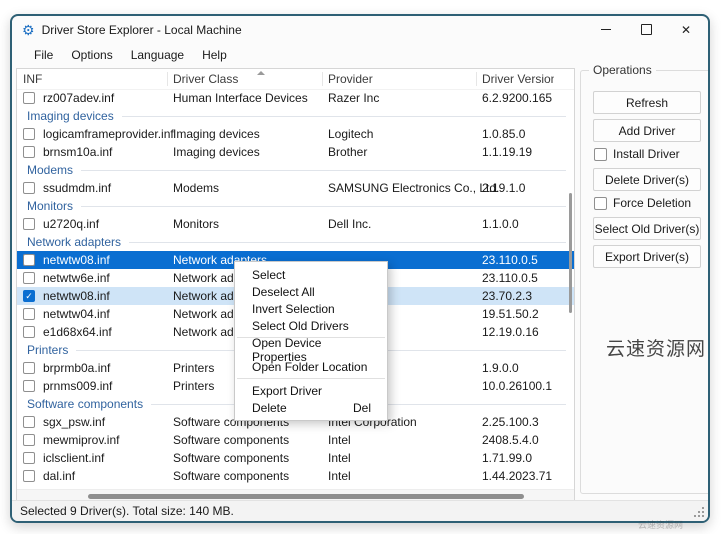  What do you see at coordinates (76, 296) in the screenshot?
I see `cell-inf: netwtw08.inf` at bounding box center [76, 296].